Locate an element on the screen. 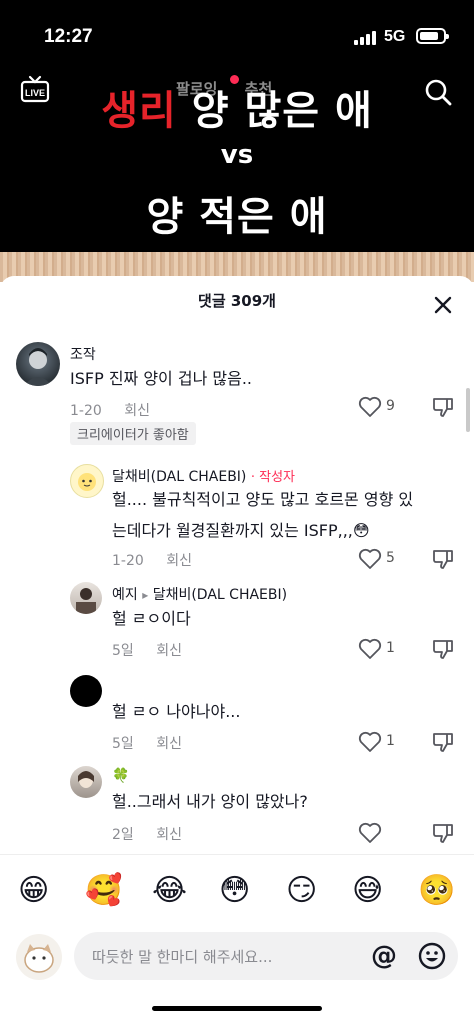  reply-to-username: 달채비(DAL CHAEBI) is located at coordinates (220, 595).